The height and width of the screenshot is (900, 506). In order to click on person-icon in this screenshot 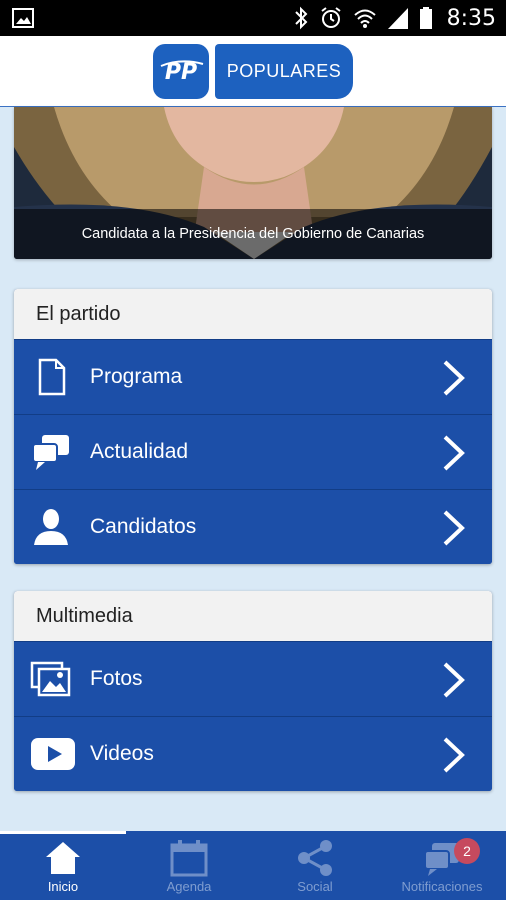, I will do `click(51, 527)`.